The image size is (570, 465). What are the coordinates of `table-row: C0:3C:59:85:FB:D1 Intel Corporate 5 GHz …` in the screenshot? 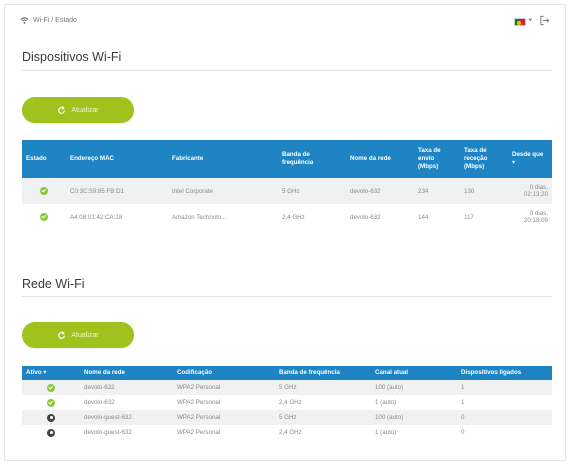 It's located at (287, 191).